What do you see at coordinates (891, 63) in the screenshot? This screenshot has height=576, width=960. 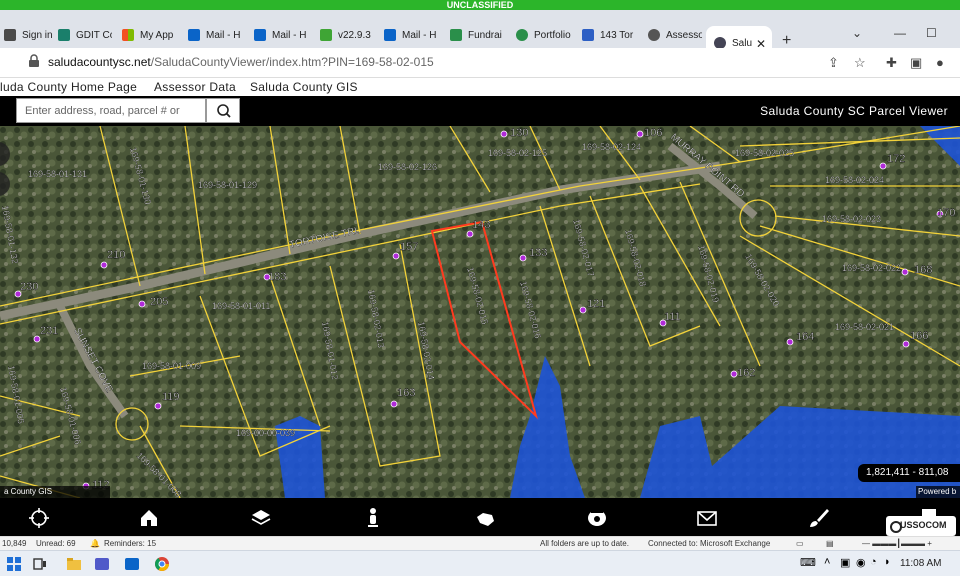 I see `extensions-icon: ✚` at bounding box center [891, 63].